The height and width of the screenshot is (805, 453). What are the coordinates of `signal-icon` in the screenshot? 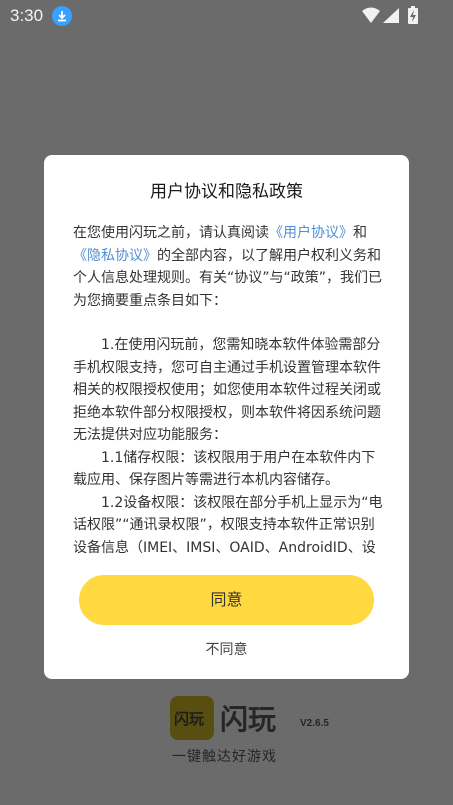 It's located at (391, 17).